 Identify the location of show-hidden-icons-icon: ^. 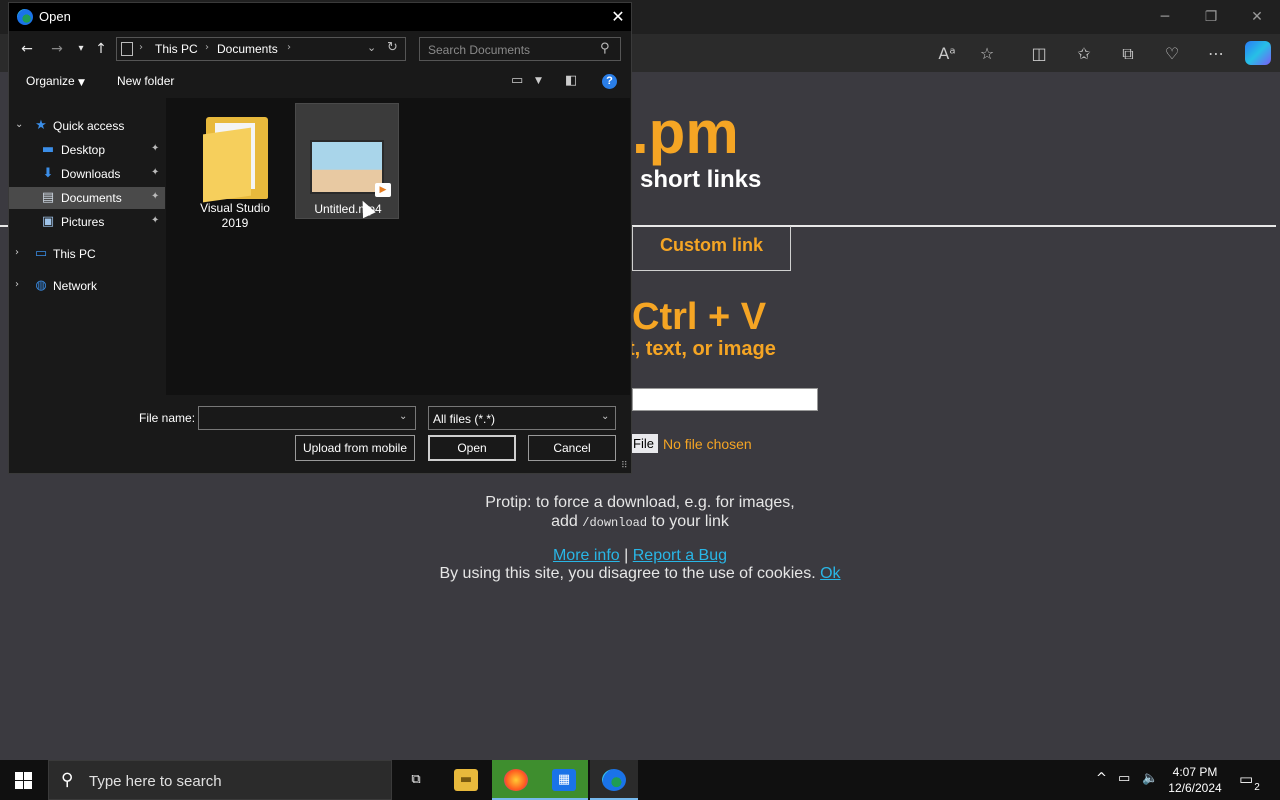
(1101, 778).